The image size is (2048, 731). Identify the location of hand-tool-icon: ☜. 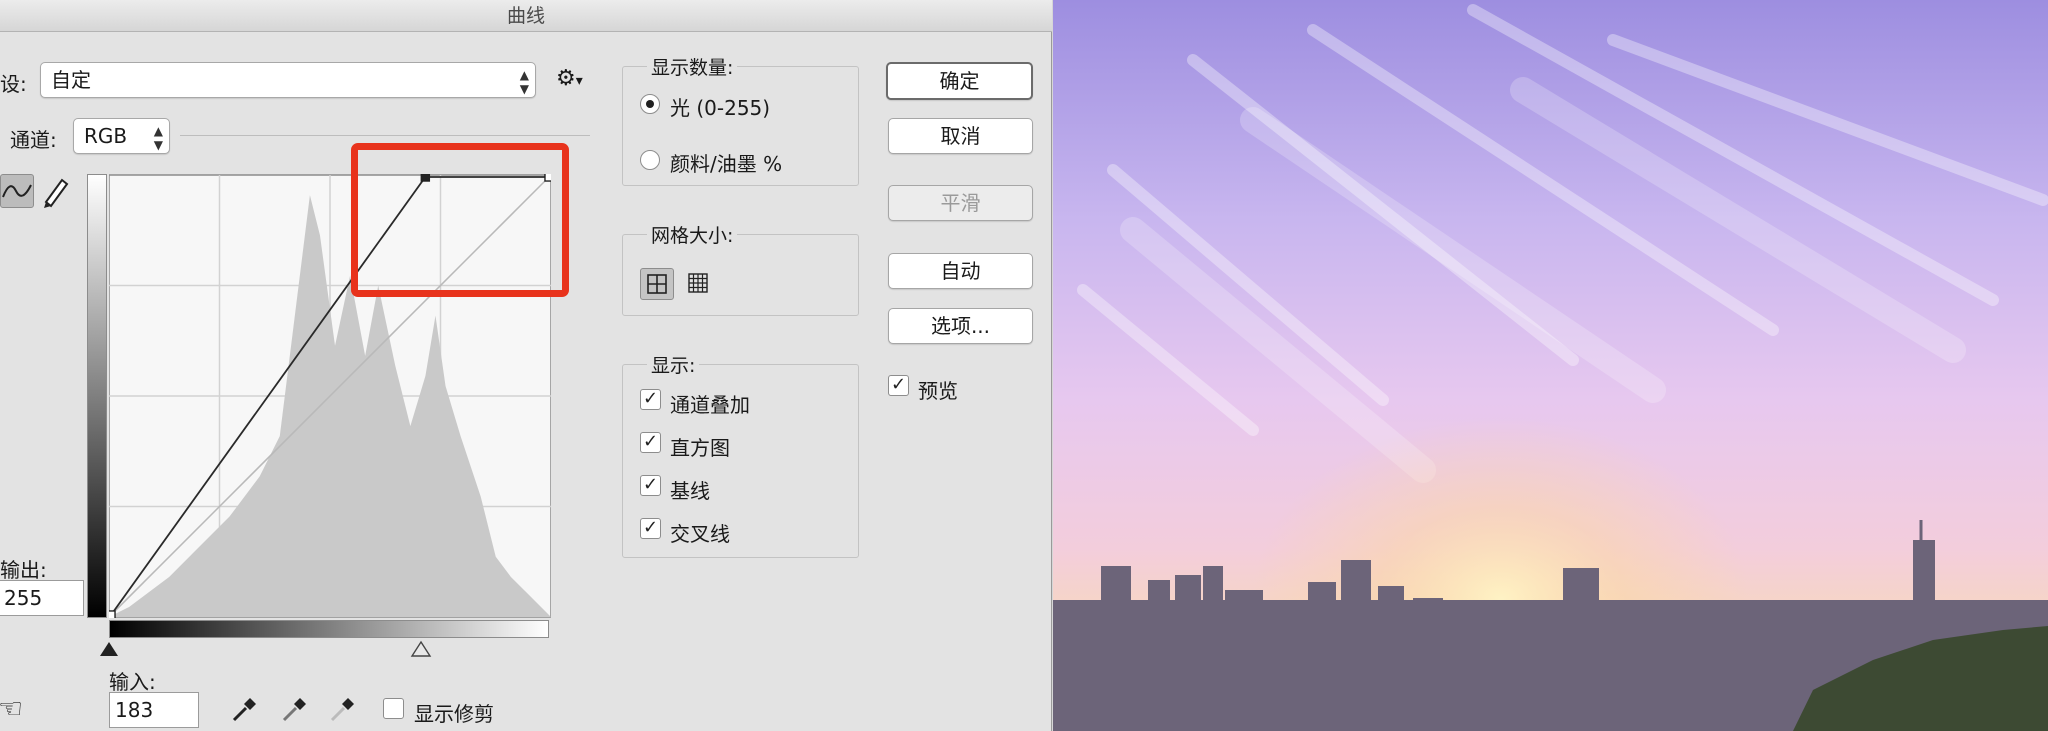
(11, 708).